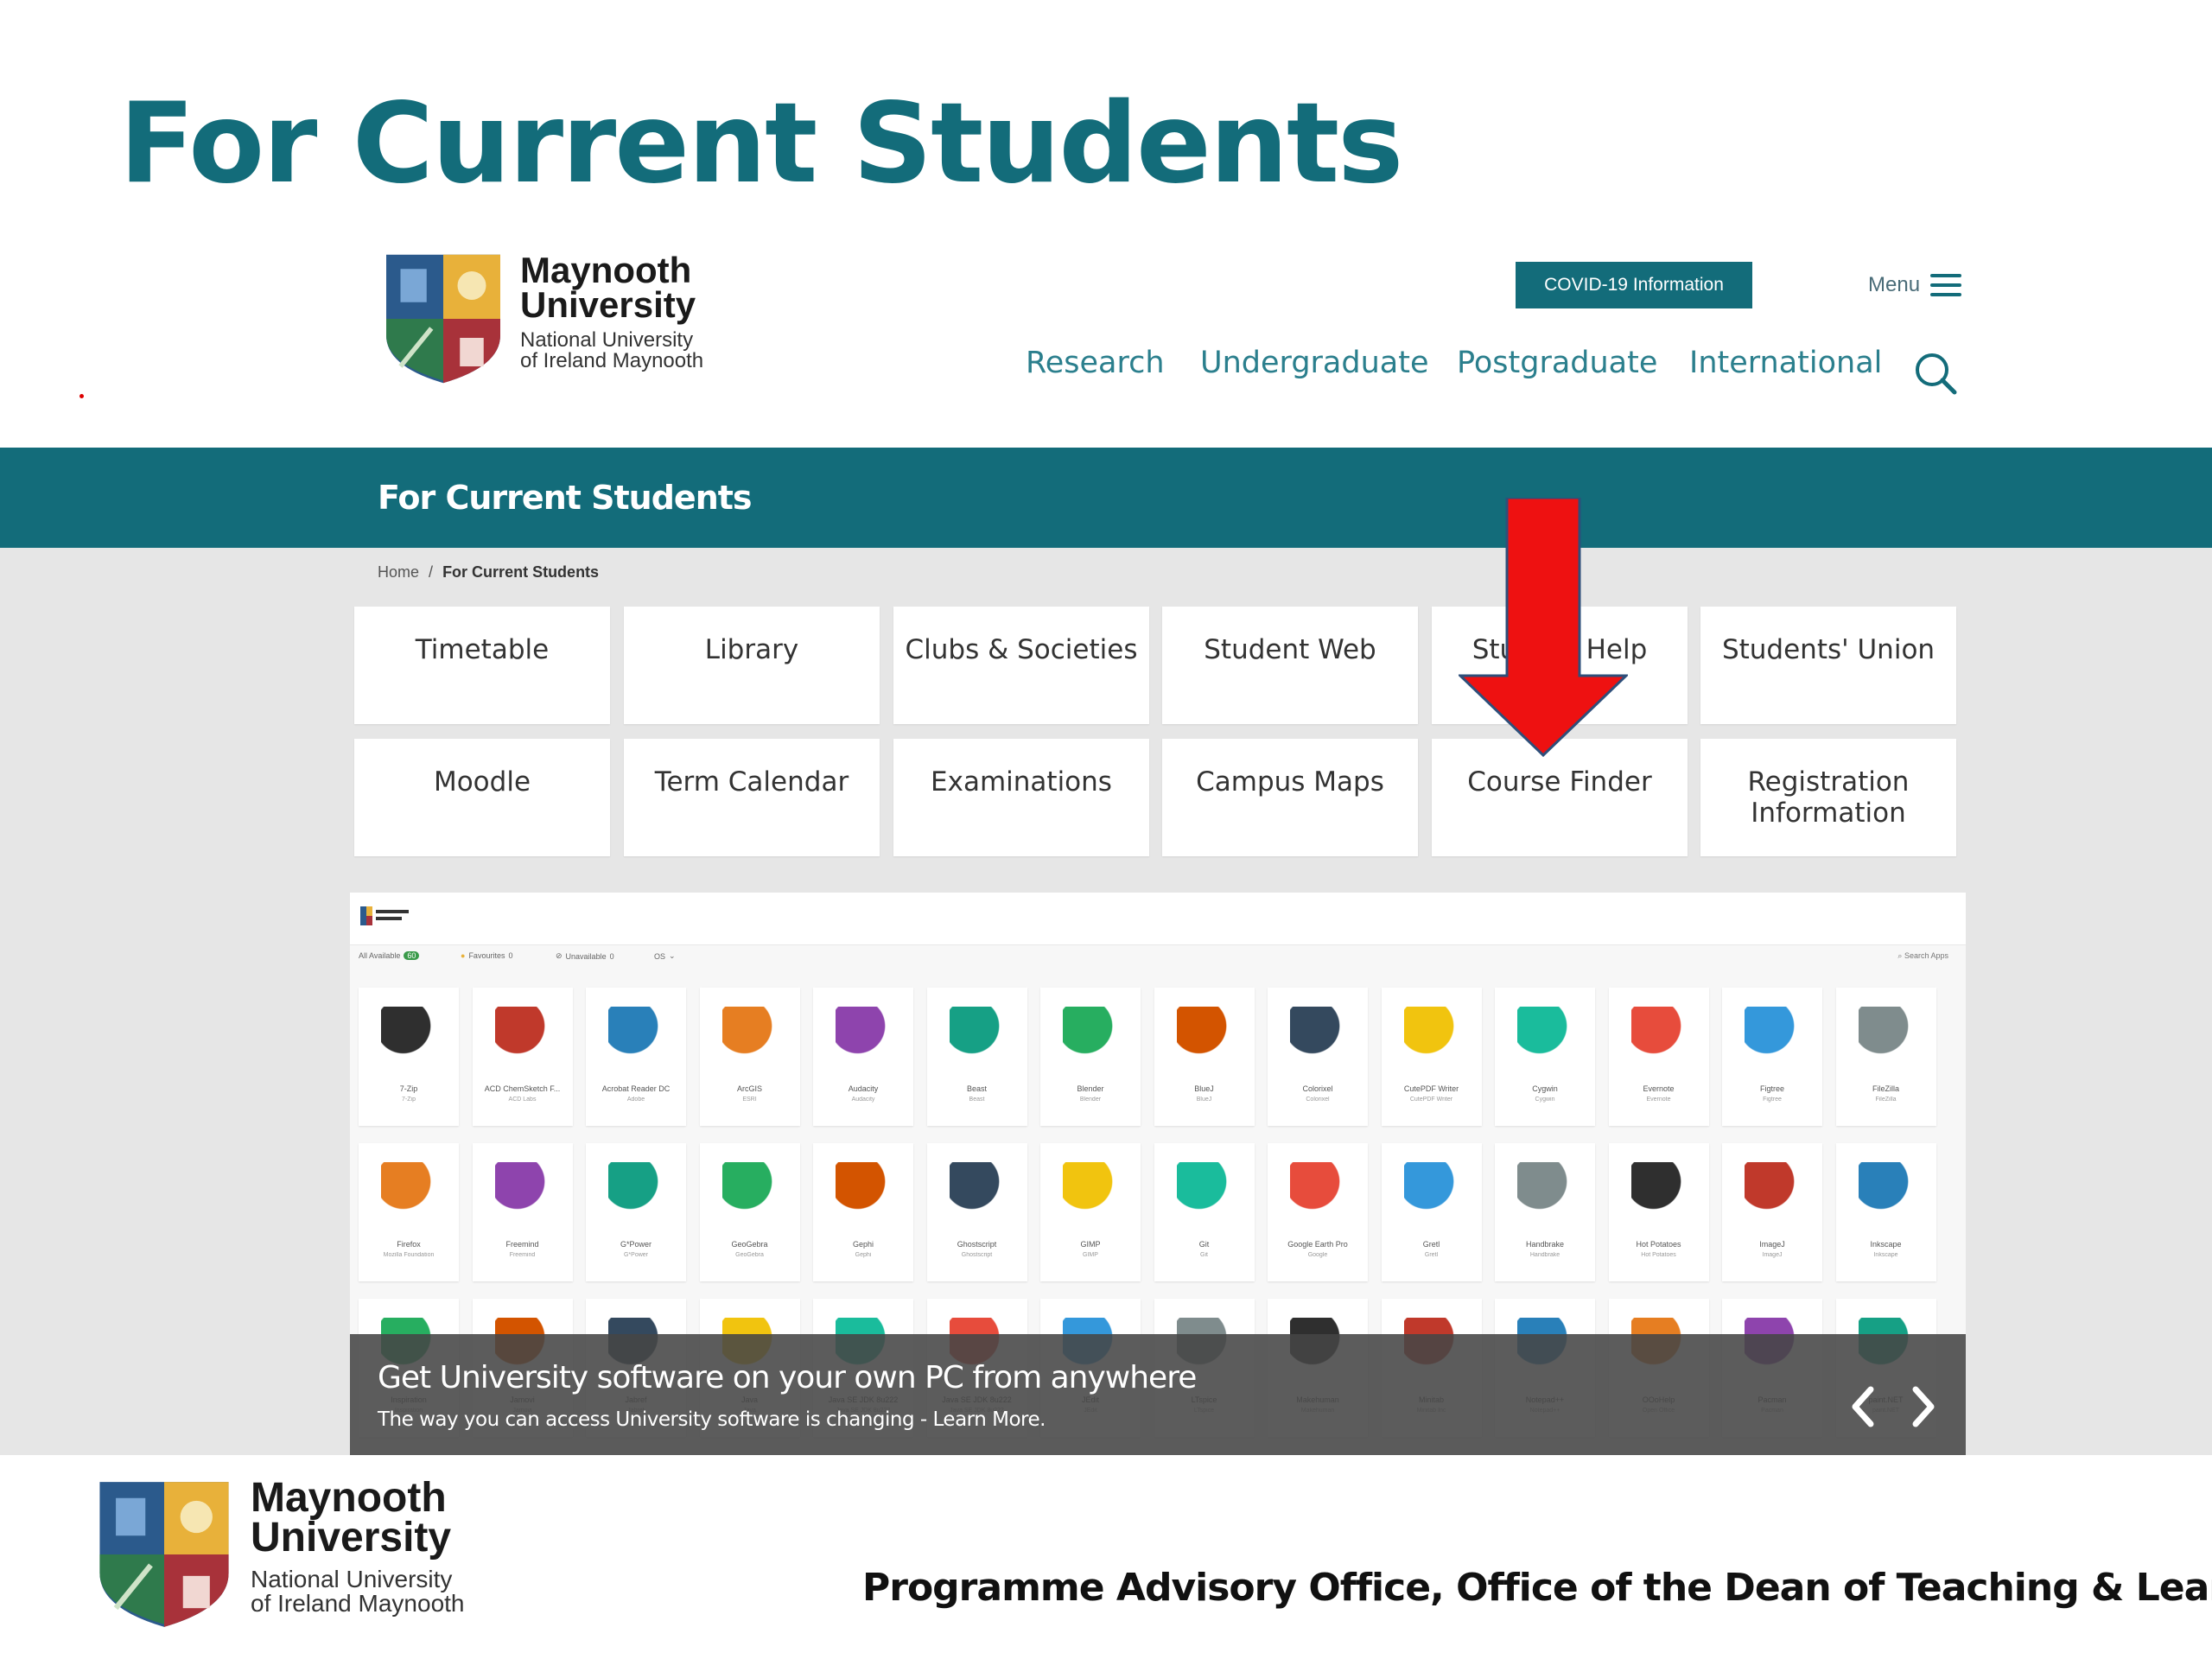 The height and width of the screenshot is (1659, 2212). I want to click on tile-campus-maps: Campus Maps, so click(1290, 797).